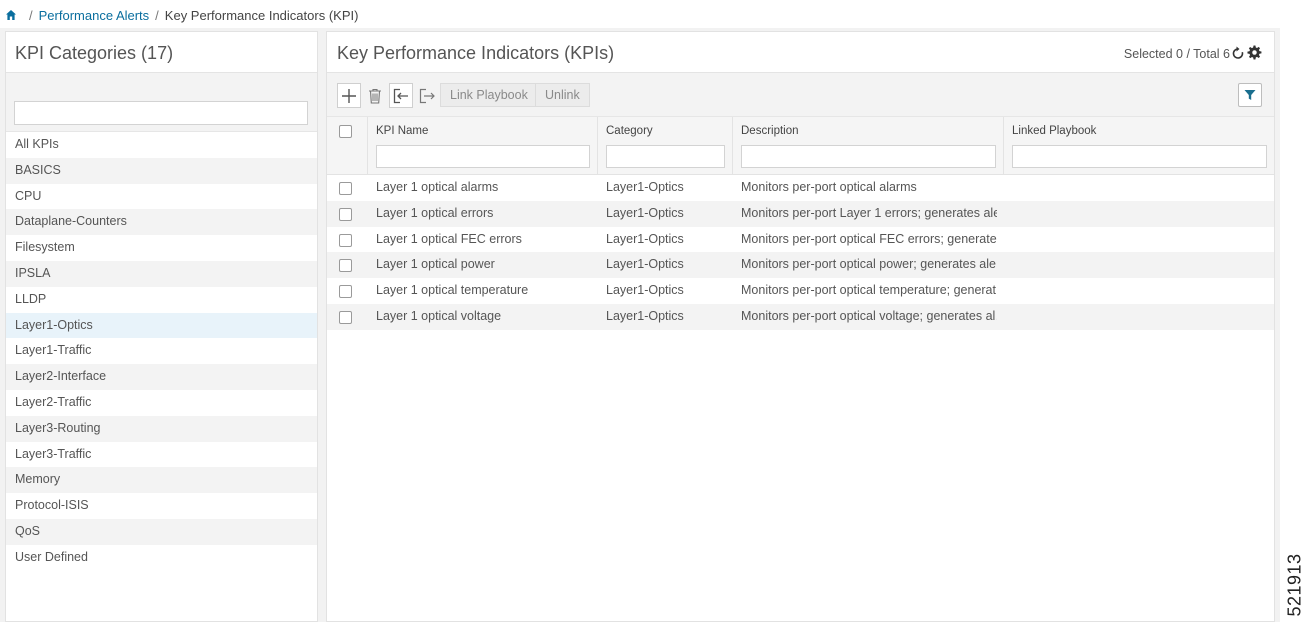 The image size is (1306, 622). I want to click on column-linked-playbook: Linked Playbook, so click(1139, 146).